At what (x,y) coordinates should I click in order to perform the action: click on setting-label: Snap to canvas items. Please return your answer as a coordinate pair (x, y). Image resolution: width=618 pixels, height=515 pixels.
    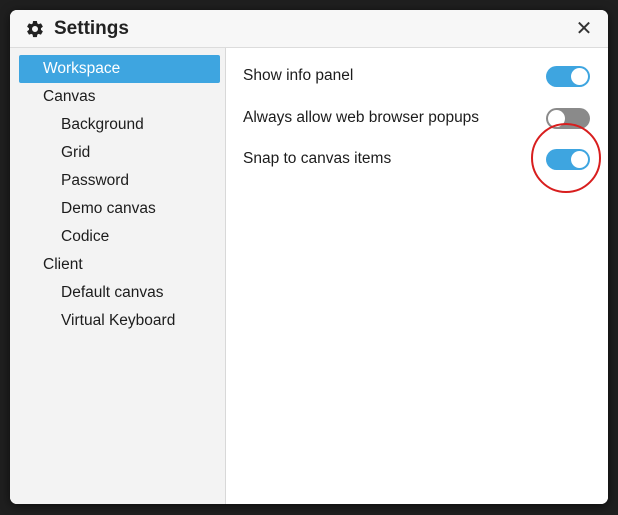
    Looking at the image, I should click on (317, 158).